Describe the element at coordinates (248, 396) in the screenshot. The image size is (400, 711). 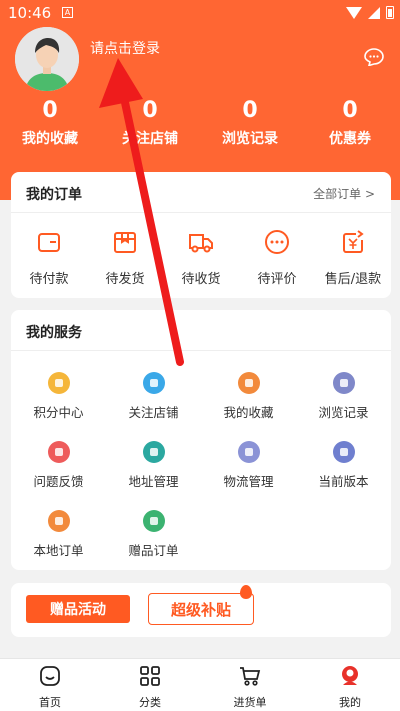
I see `service-favorites: 我的收藏` at that location.